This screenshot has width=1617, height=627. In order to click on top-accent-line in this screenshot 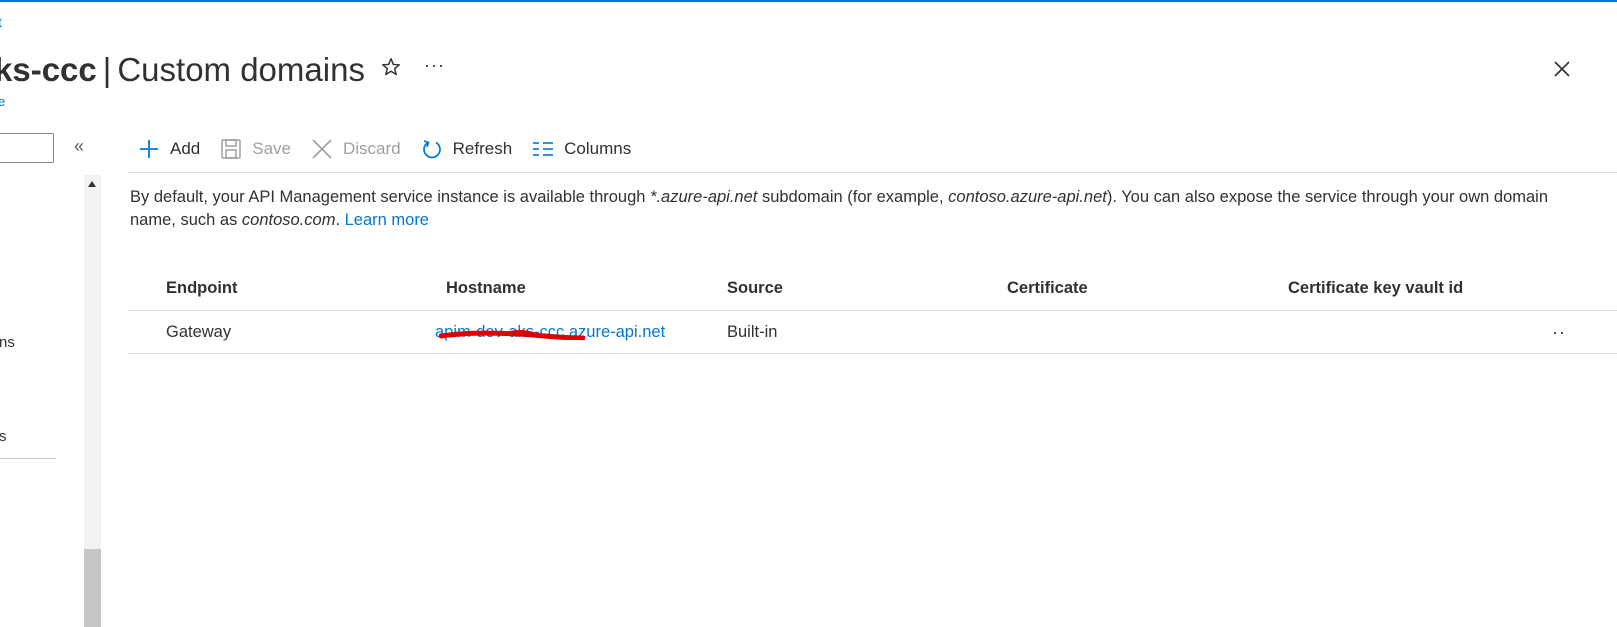, I will do `click(808, 1)`.